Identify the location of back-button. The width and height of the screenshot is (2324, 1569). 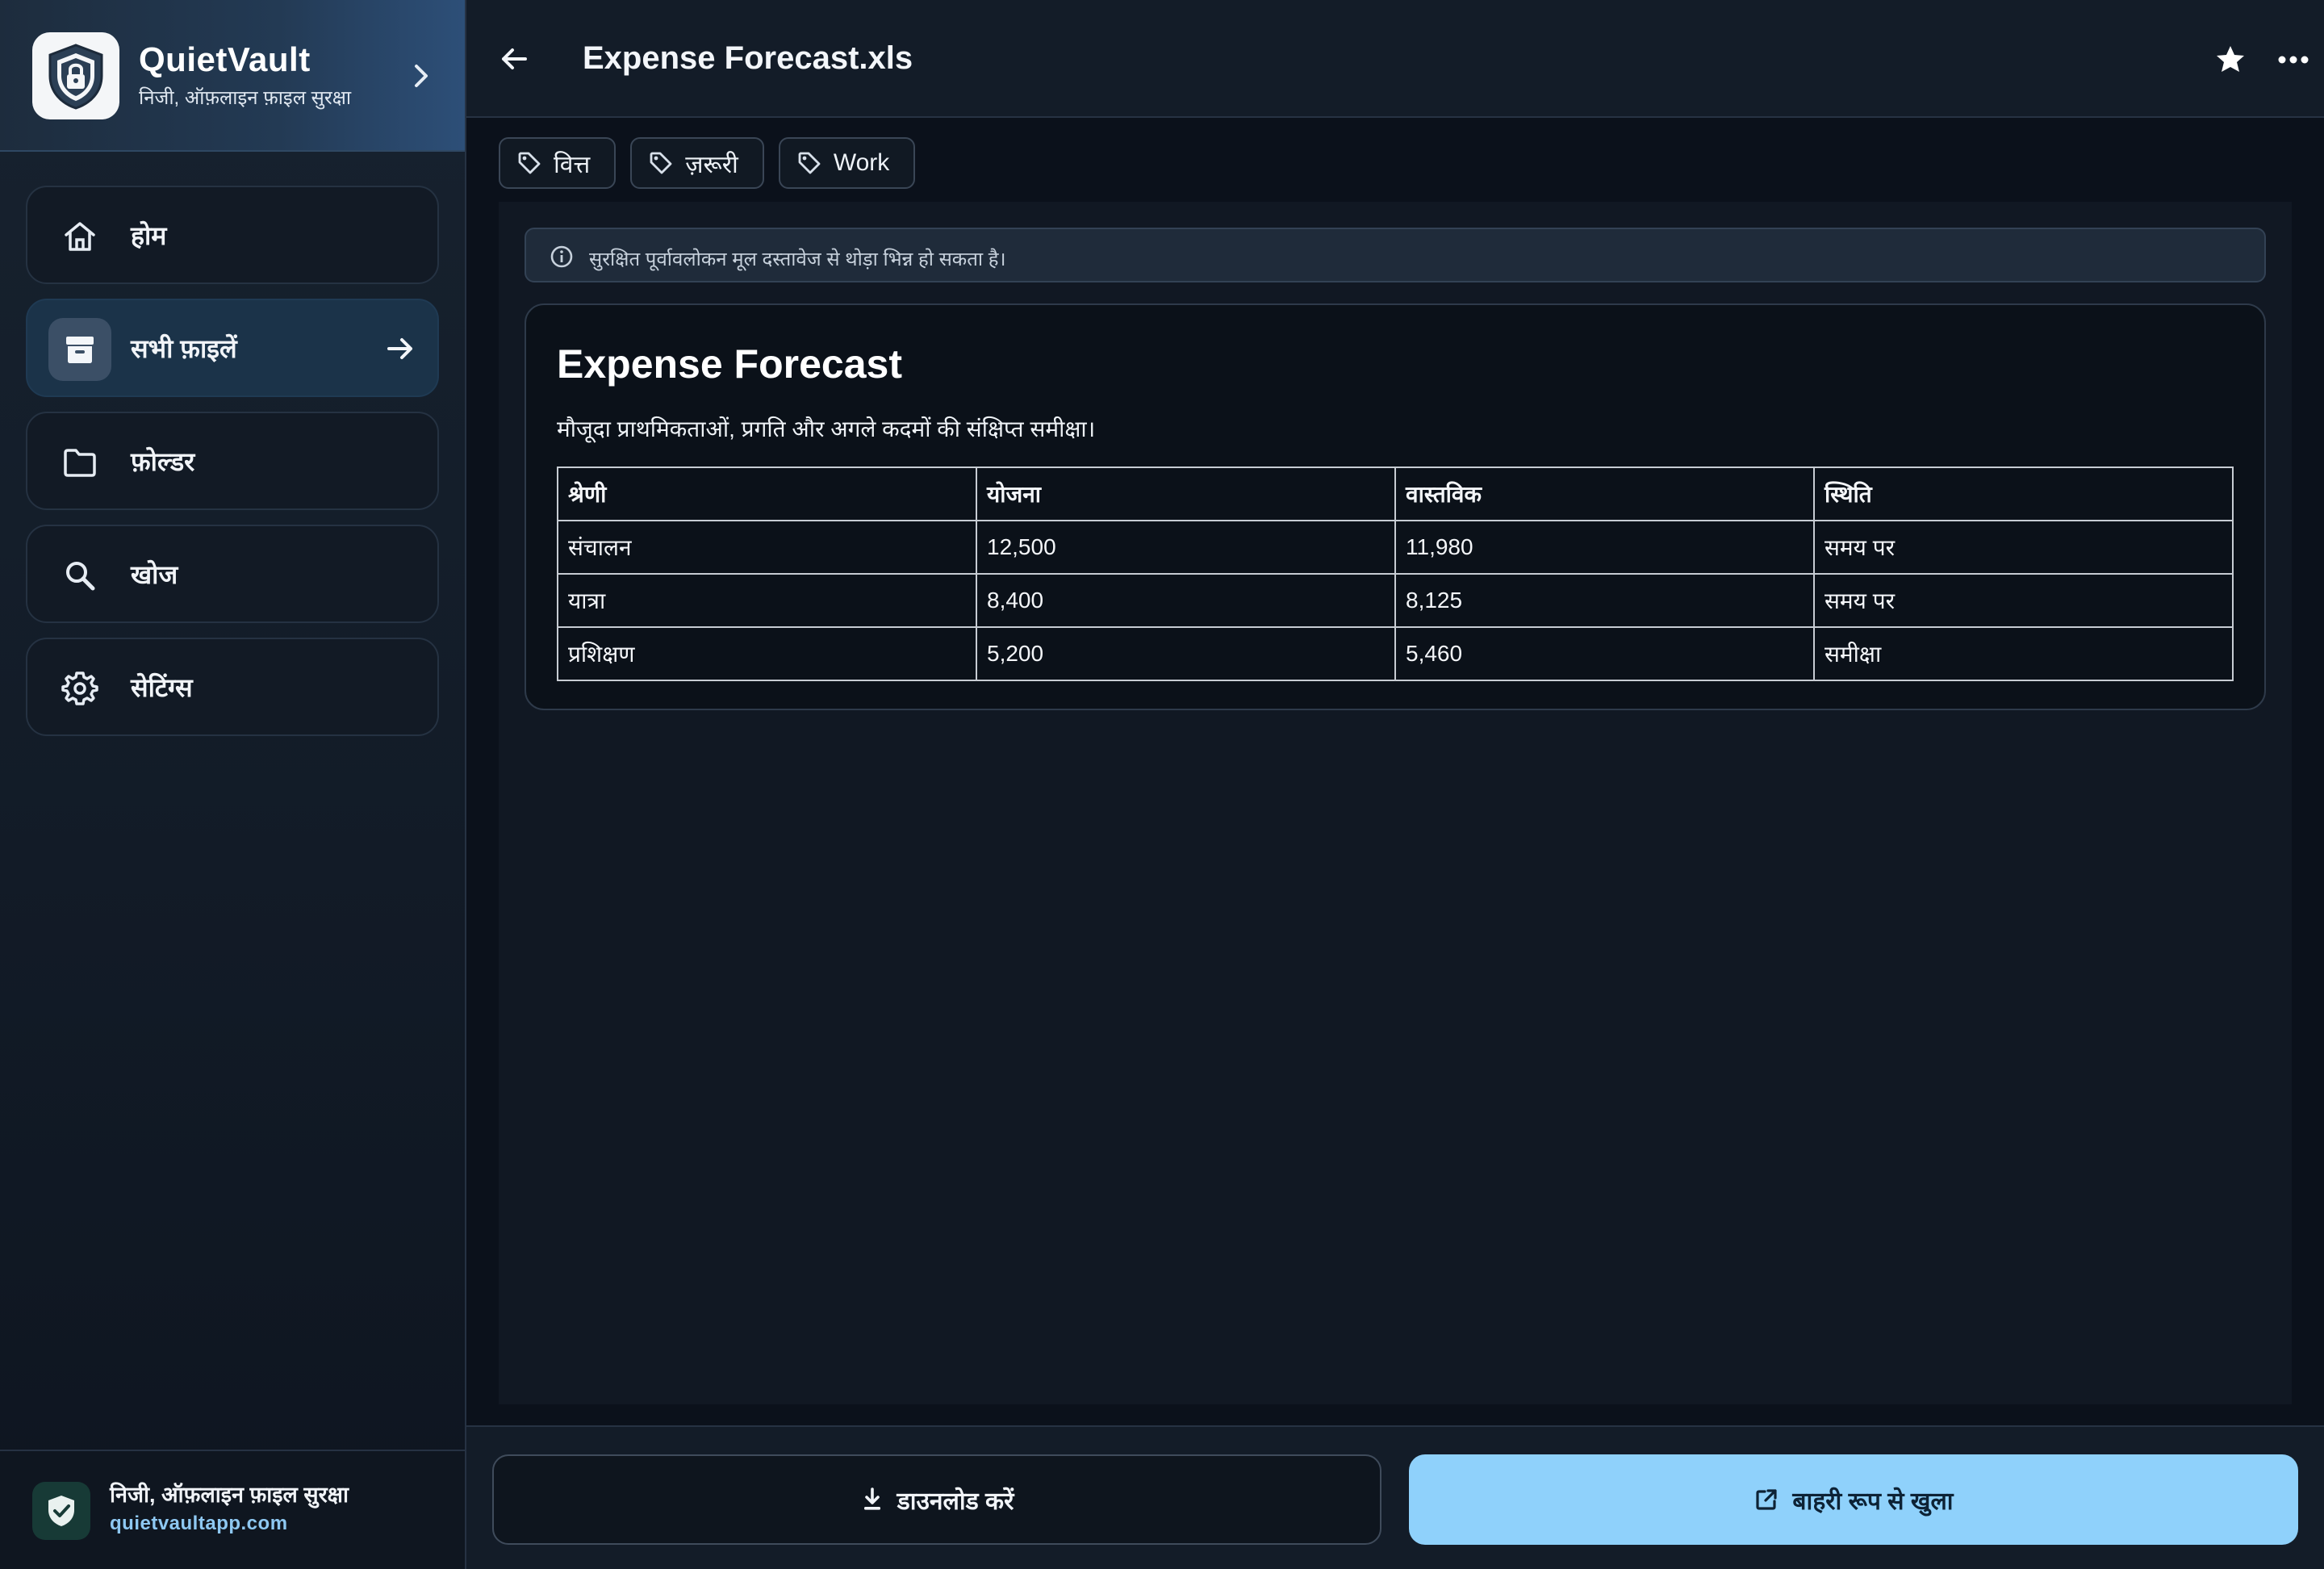
(514, 59).